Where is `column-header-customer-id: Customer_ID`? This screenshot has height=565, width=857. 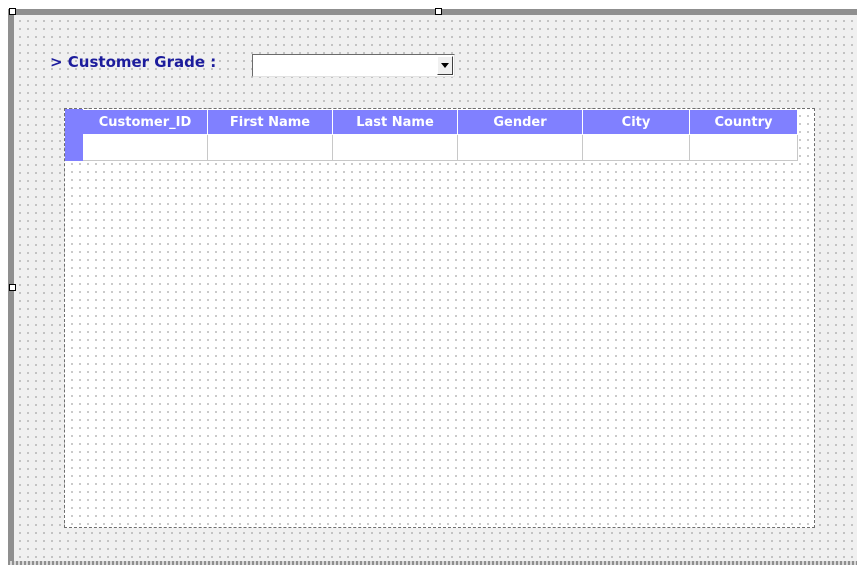
column-header-customer-id: Customer_ID is located at coordinates (145, 122).